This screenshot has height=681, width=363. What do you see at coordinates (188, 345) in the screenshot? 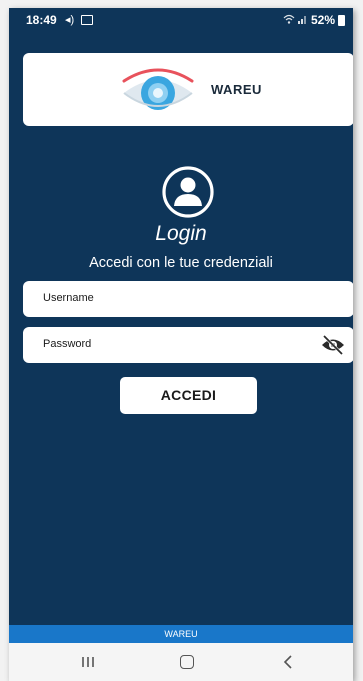
I see `password-field: Password` at bounding box center [188, 345].